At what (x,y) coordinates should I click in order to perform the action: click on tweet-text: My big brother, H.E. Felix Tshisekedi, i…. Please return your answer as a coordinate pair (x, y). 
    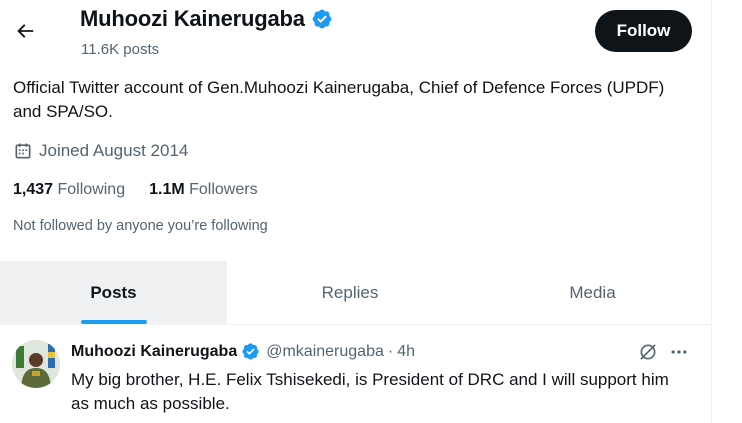
    Looking at the image, I should click on (370, 391).